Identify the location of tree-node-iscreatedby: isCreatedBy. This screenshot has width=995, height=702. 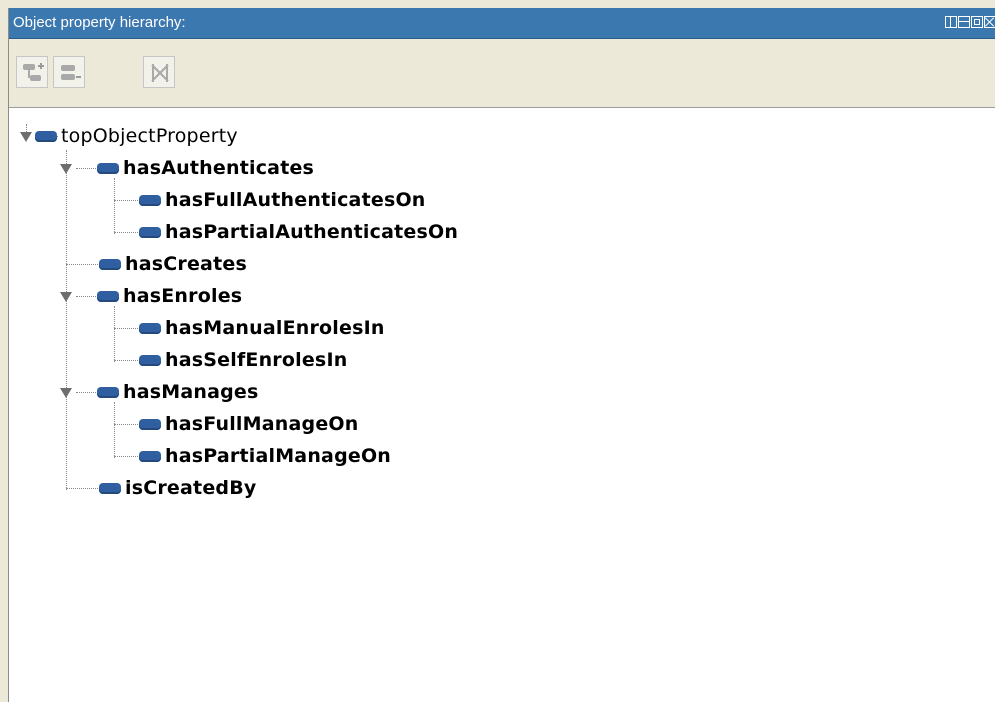
(177, 488).